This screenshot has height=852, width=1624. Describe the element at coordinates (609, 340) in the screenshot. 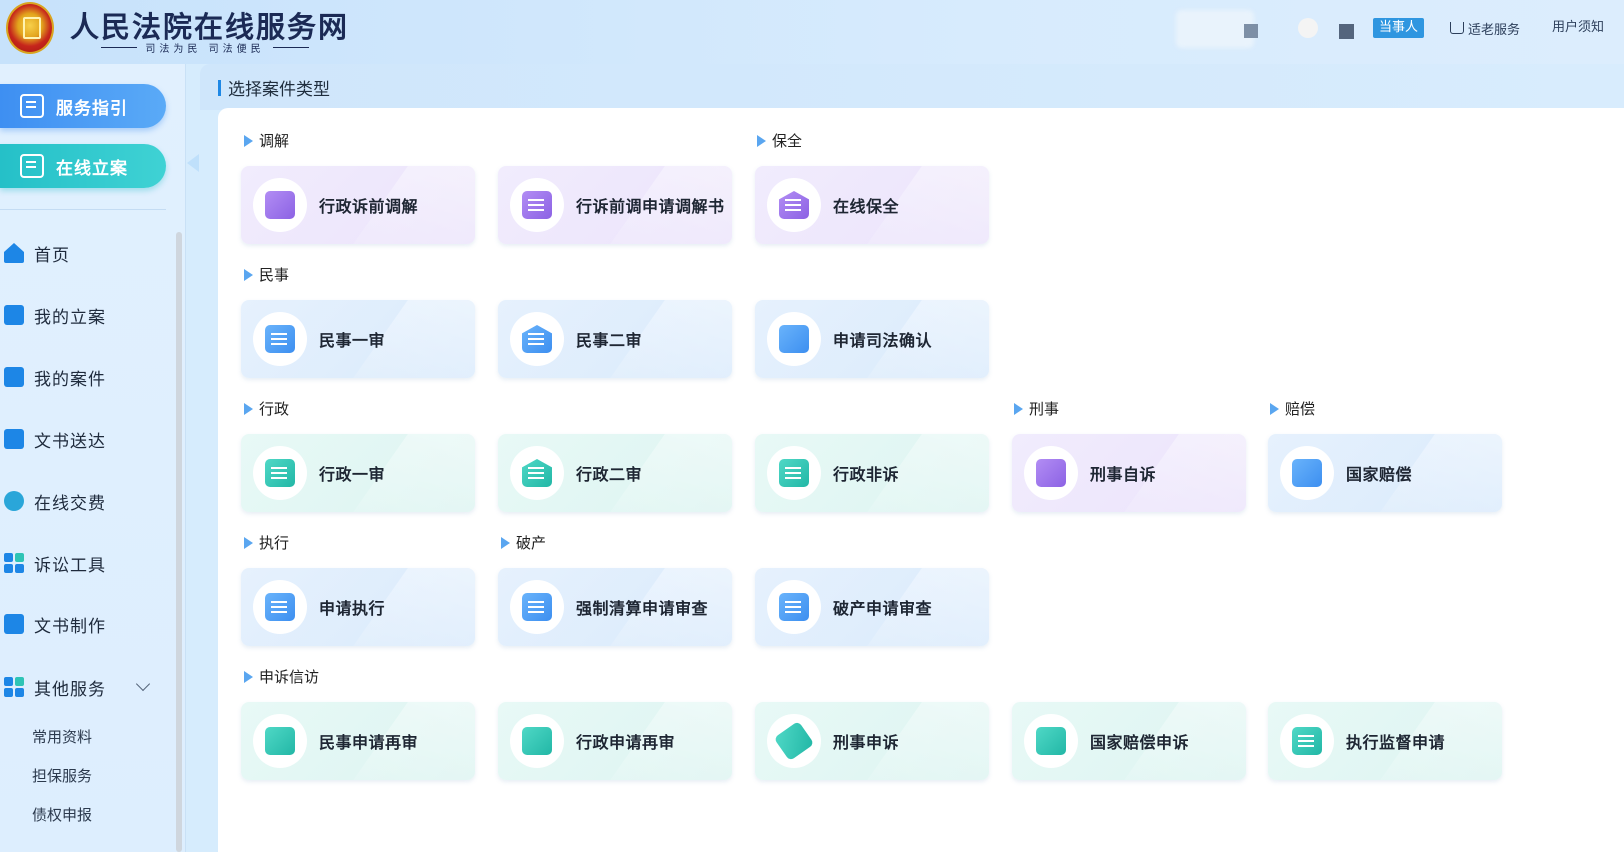

I see `card-label: 民事二审` at that location.